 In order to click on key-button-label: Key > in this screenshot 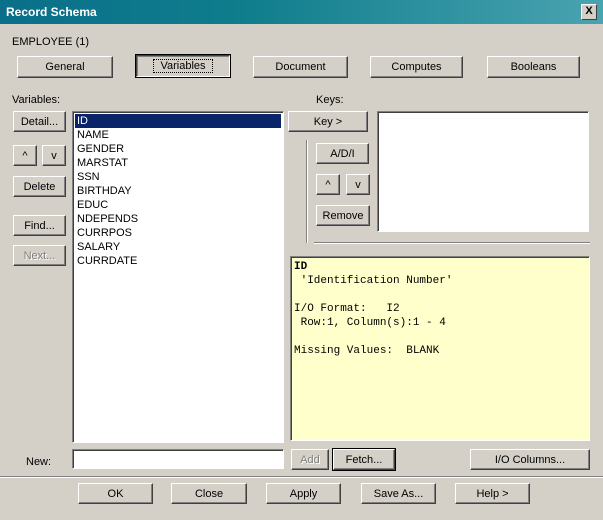, I will do `click(328, 121)`.